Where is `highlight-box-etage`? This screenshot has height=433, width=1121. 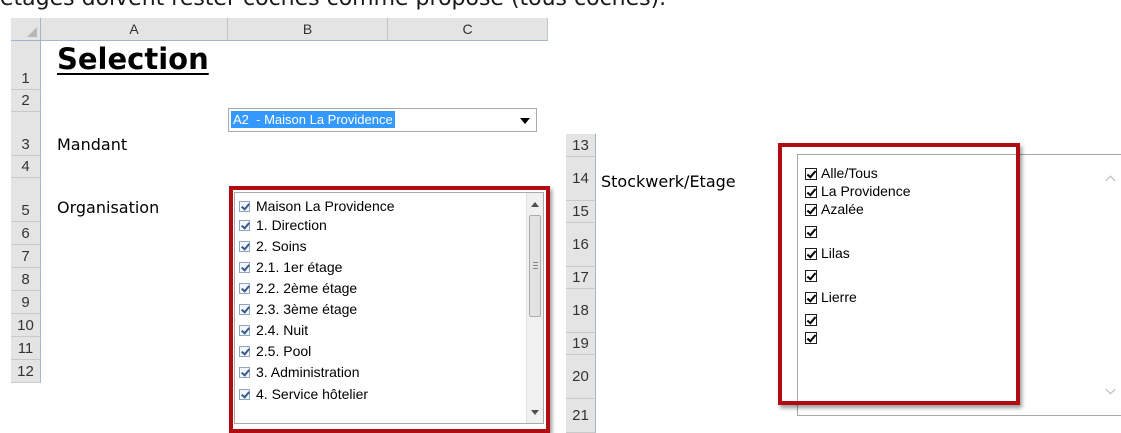
highlight-box-etage is located at coordinates (899, 274).